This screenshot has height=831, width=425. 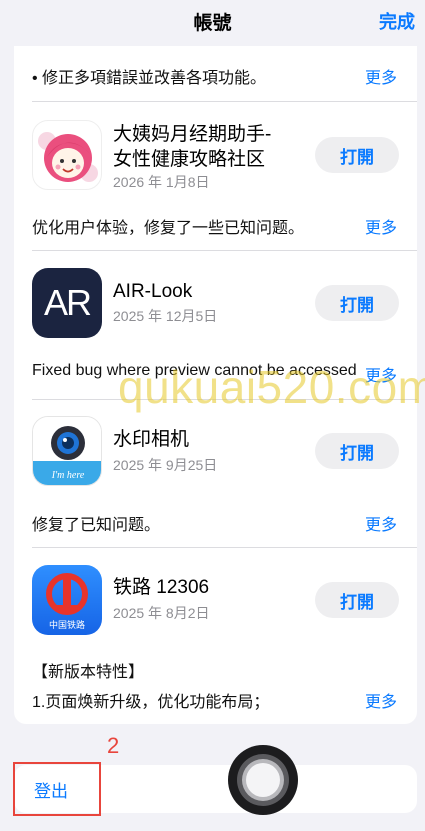 I want to click on watermark-camera-icon-text: I'm here, so click(x=68, y=475).